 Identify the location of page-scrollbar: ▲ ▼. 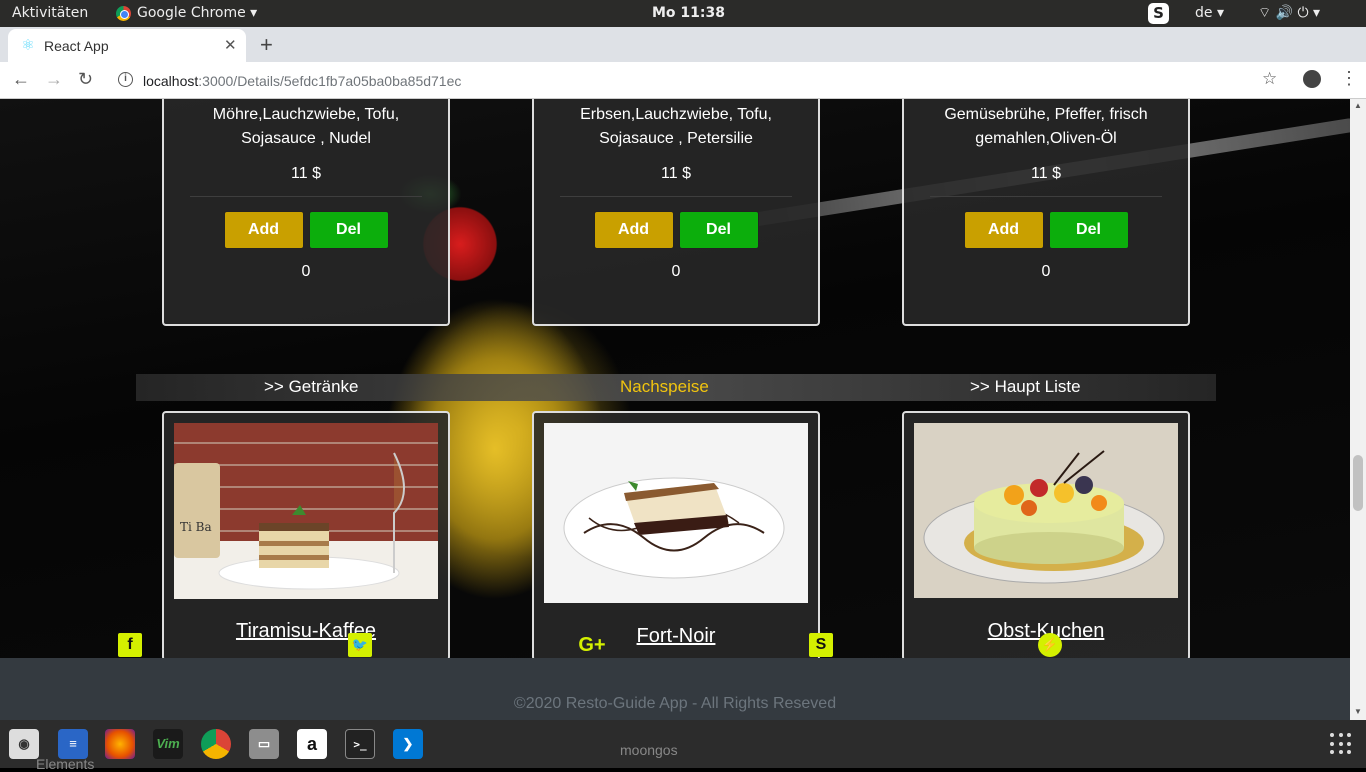
(1358, 409).